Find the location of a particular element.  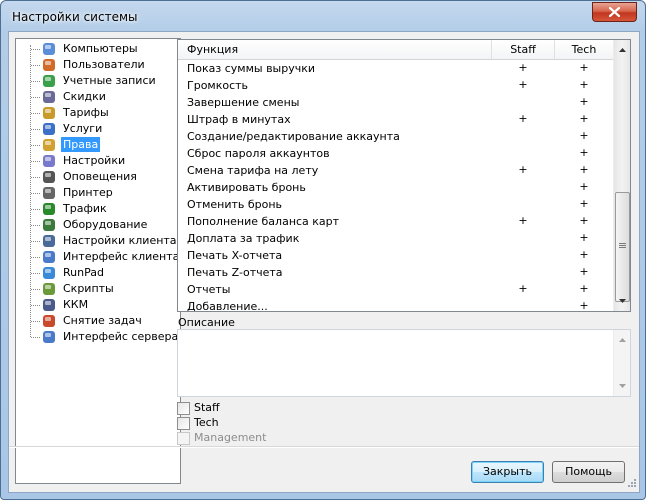

desc-scroll-up-button is located at coordinates (622, 340).